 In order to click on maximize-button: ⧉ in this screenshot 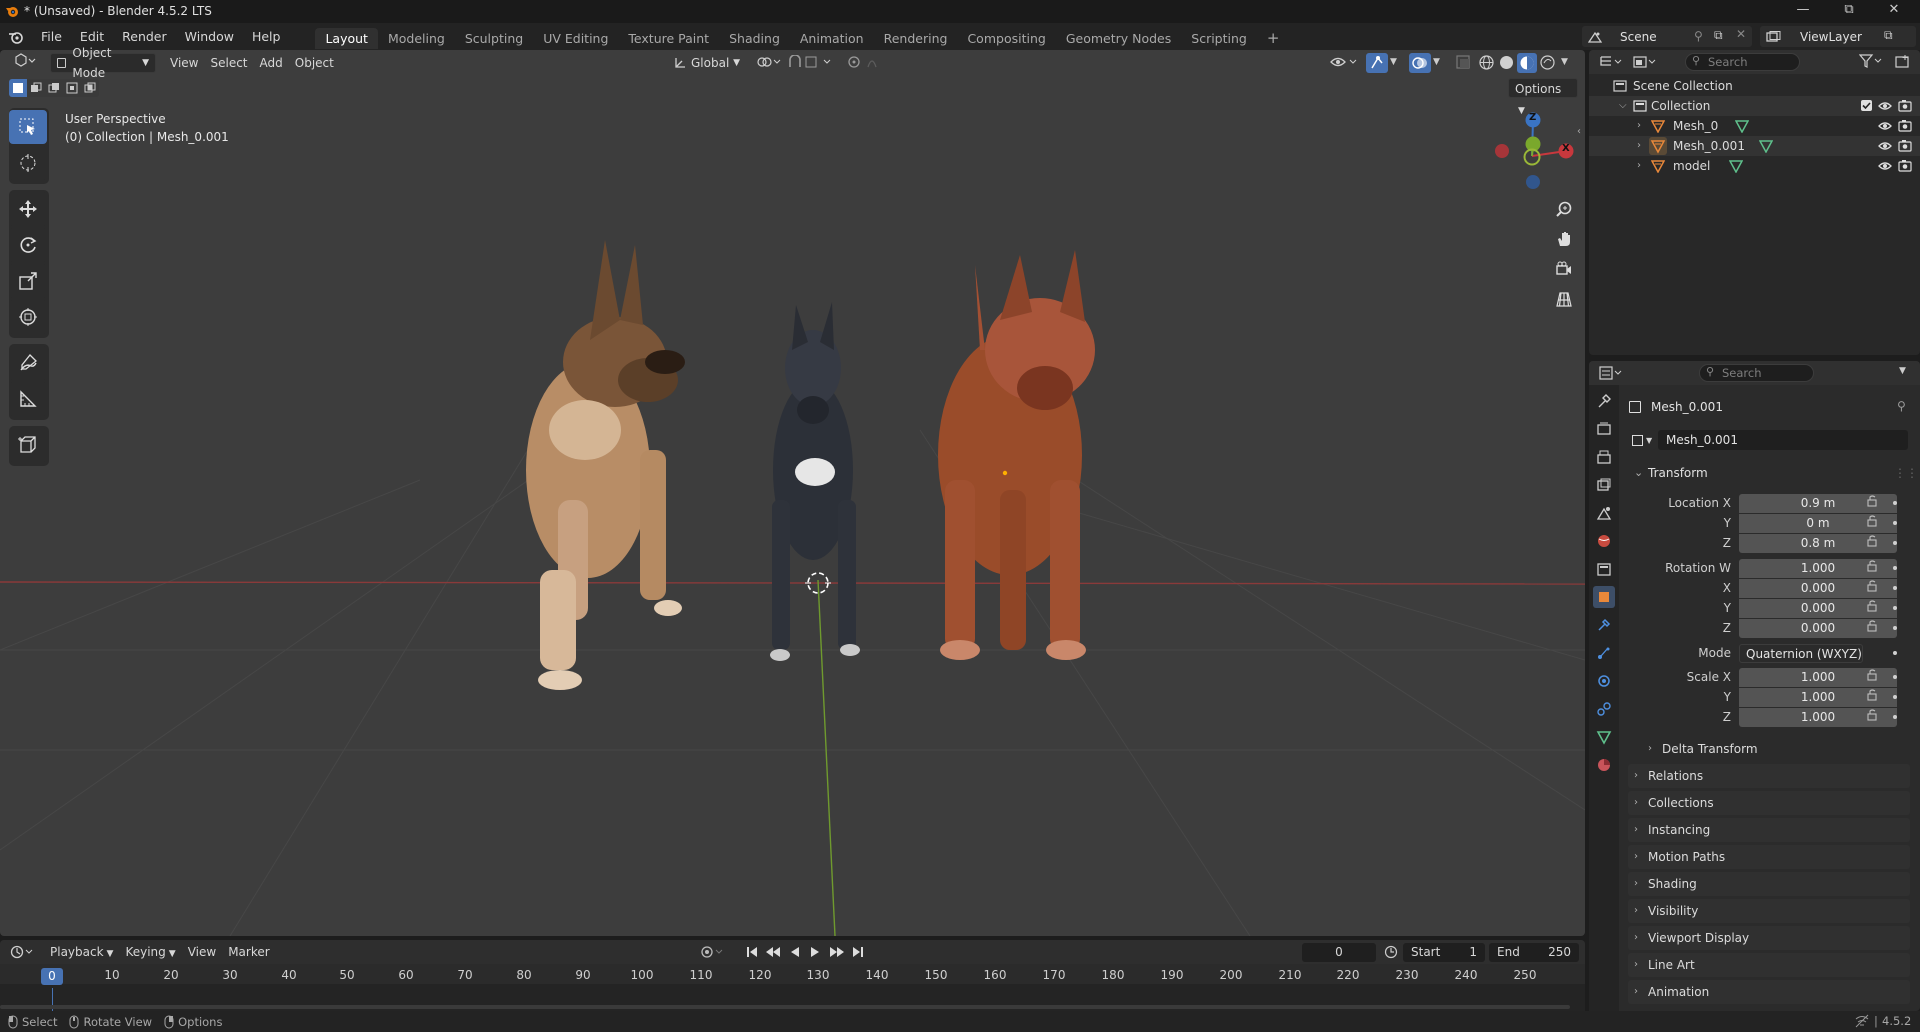, I will do `click(1849, 11)`.